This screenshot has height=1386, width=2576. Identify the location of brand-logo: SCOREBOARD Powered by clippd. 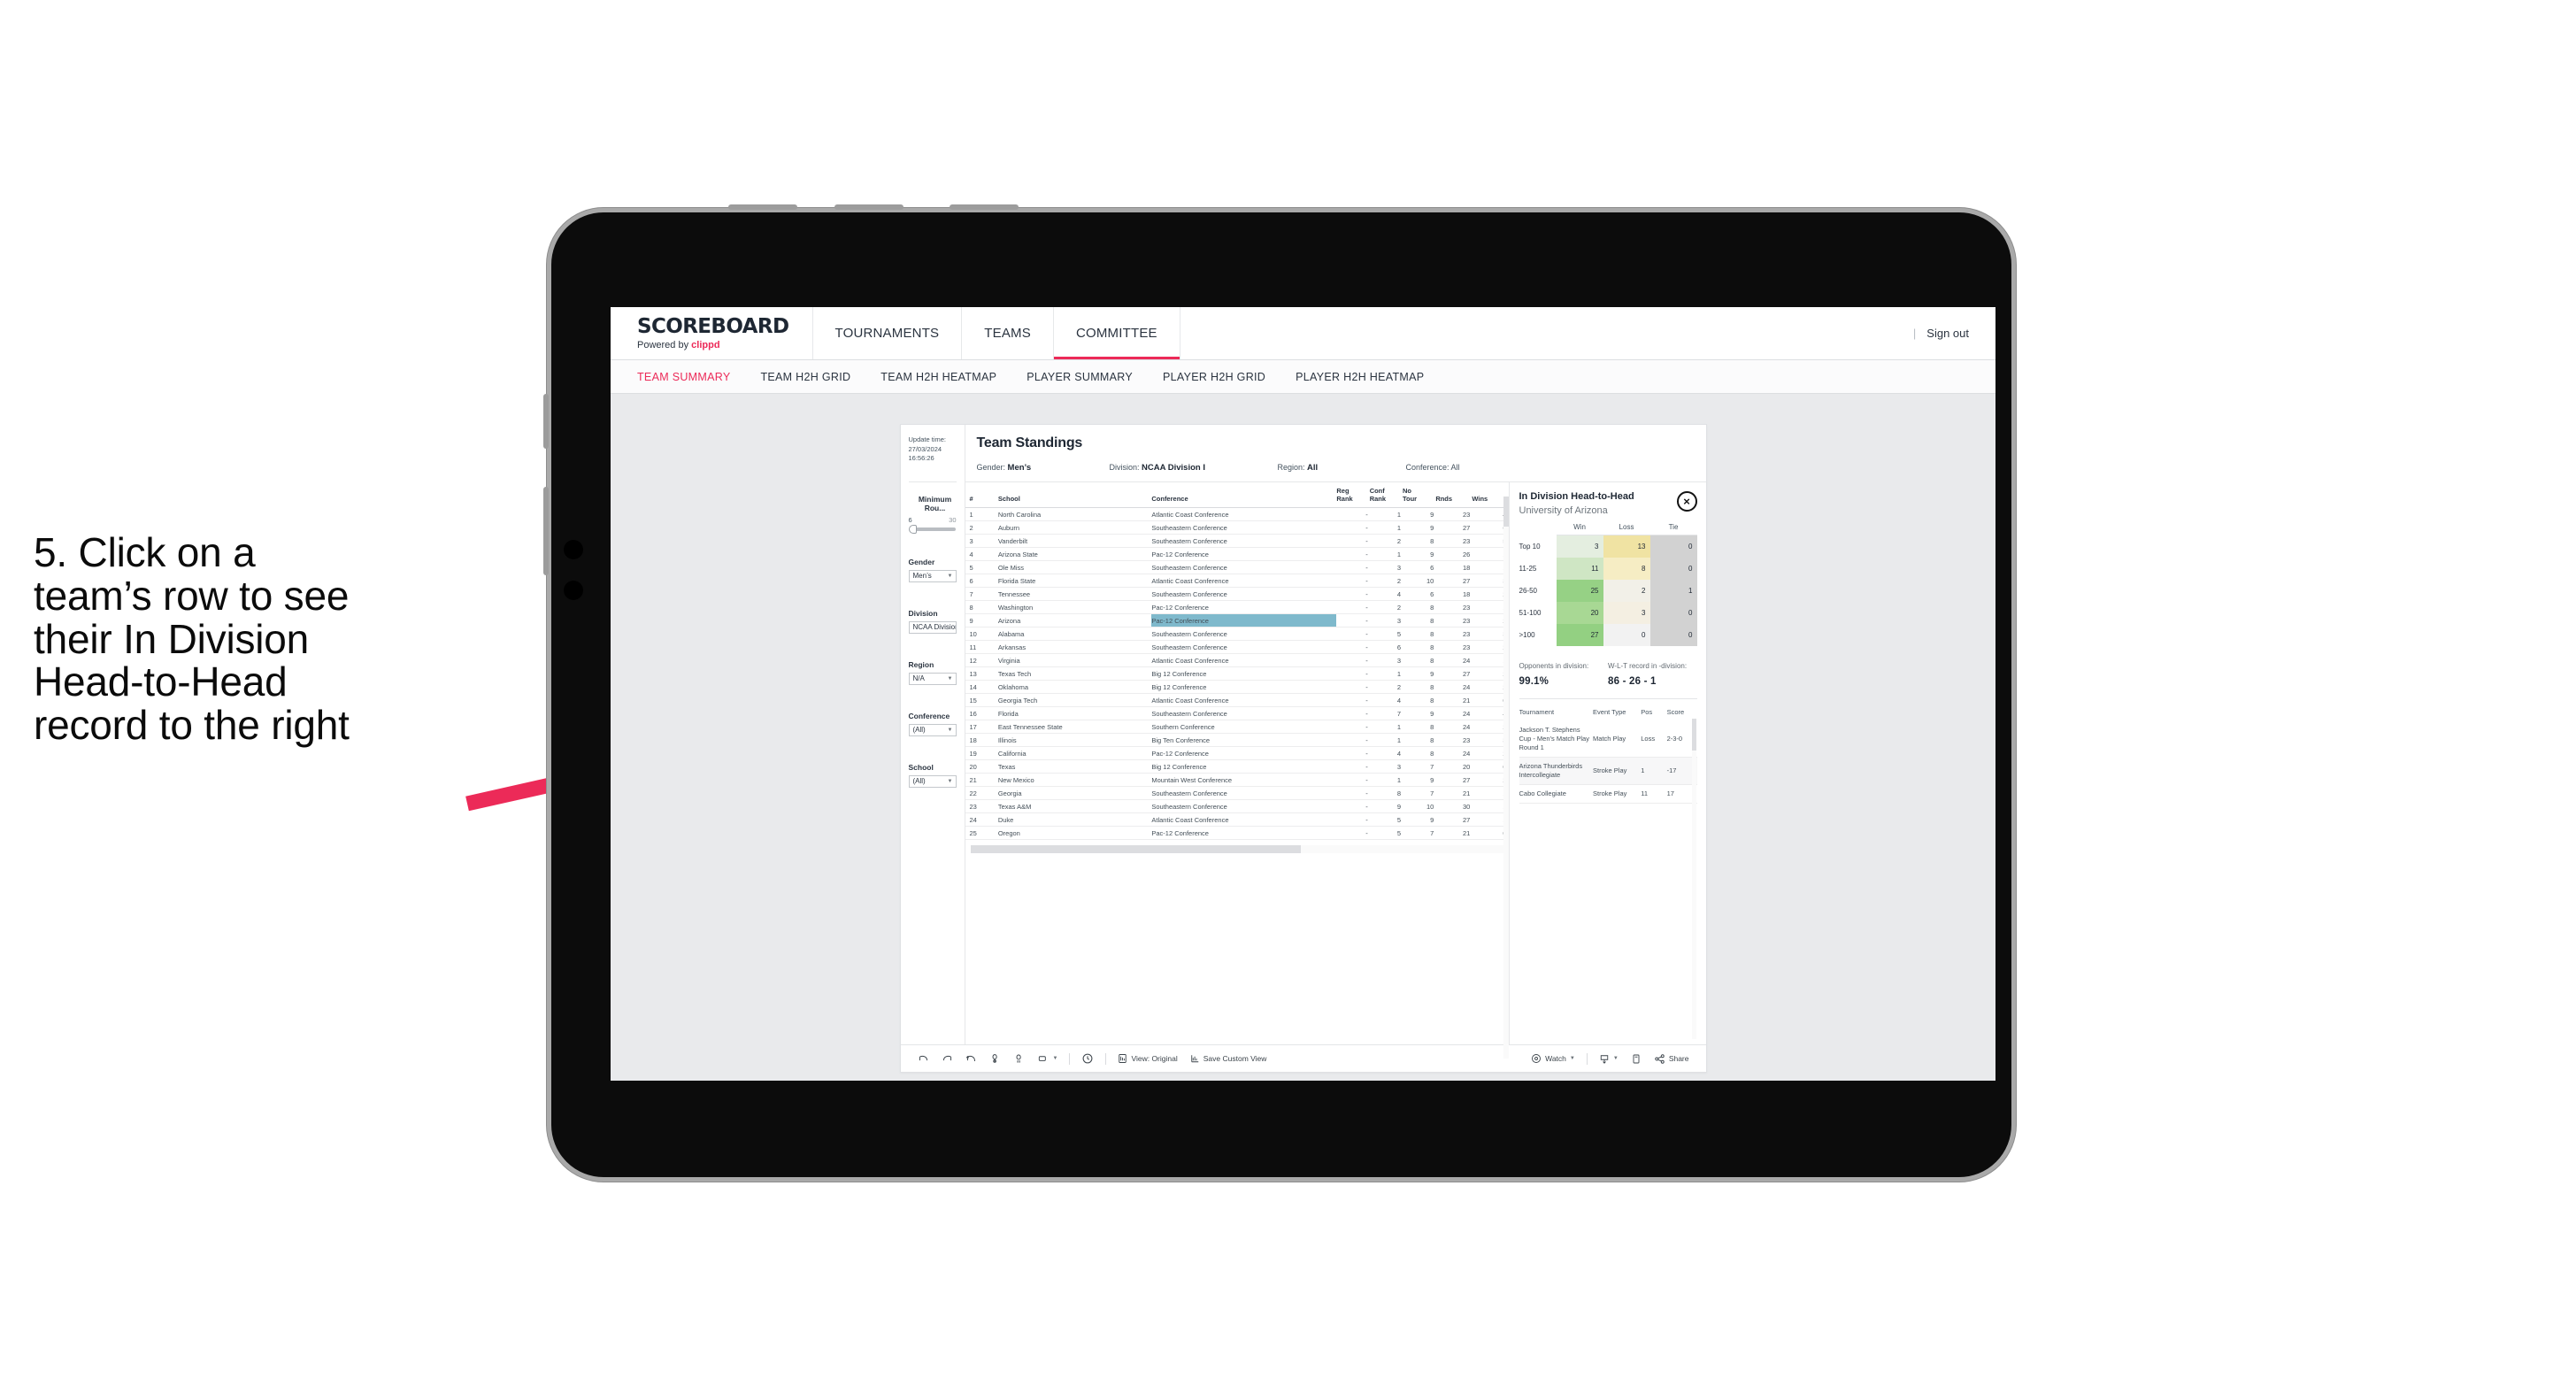
(712, 333).